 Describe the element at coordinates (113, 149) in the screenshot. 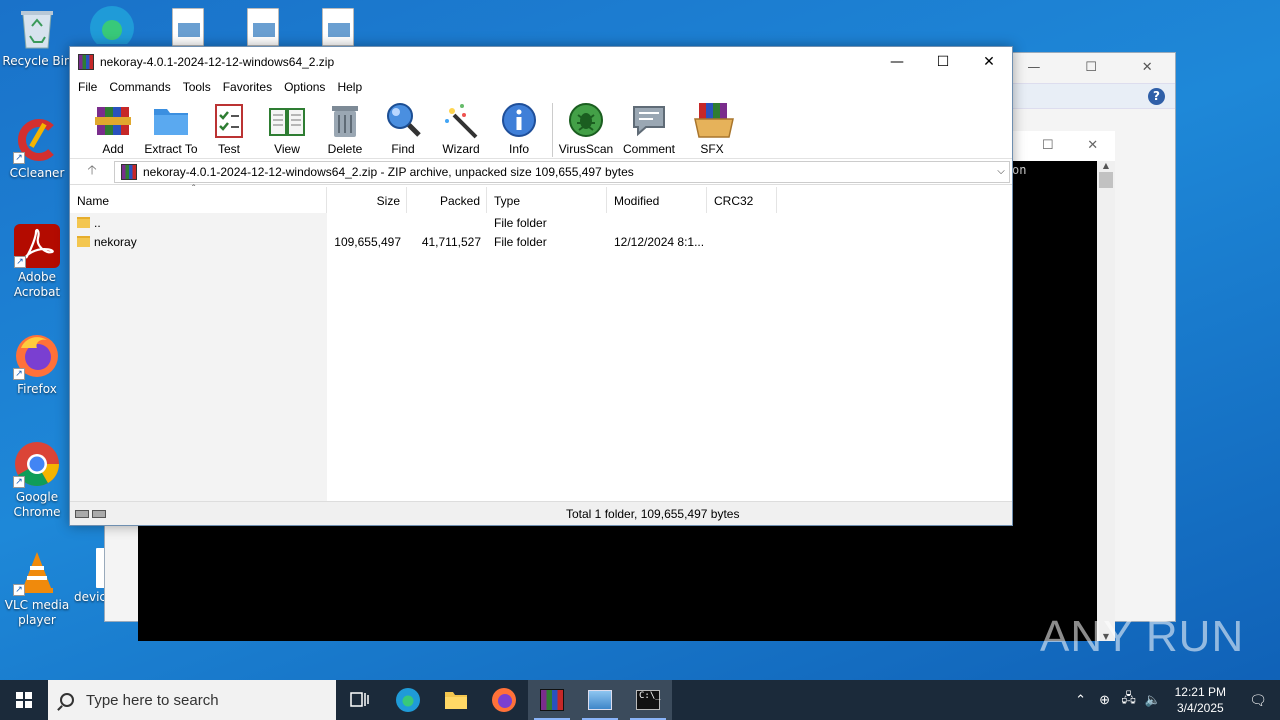

I see `add-label: Add` at that location.